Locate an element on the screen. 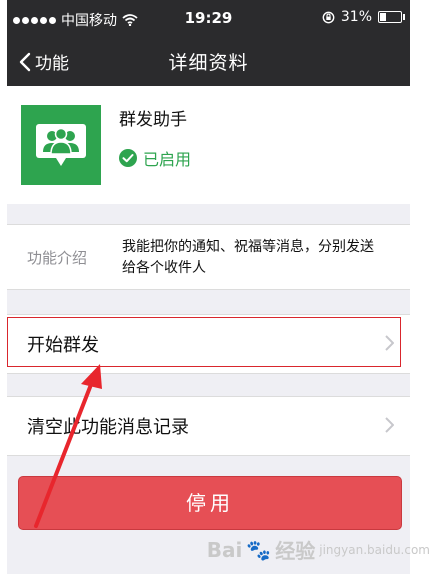 The width and height of the screenshot is (436, 574). check-circle-icon is located at coordinates (128, 158).